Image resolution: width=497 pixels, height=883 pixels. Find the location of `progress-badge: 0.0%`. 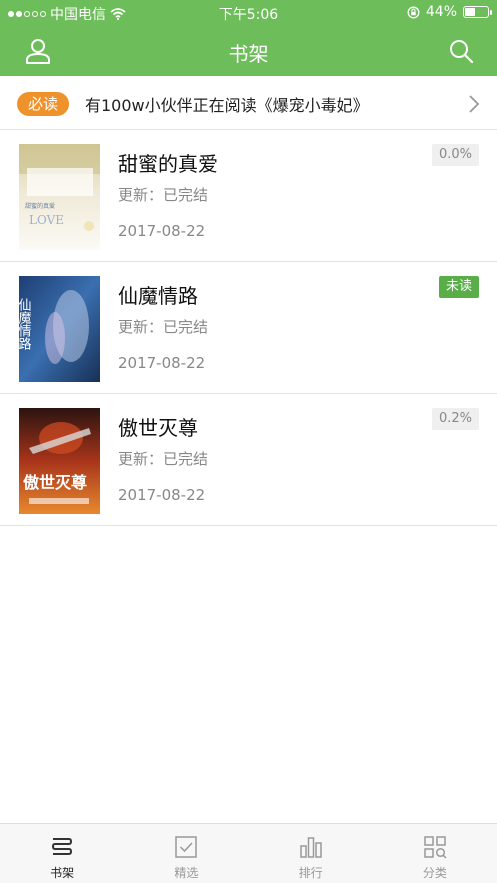

progress-badge: 0.0% is located at coordinates (455, 155).